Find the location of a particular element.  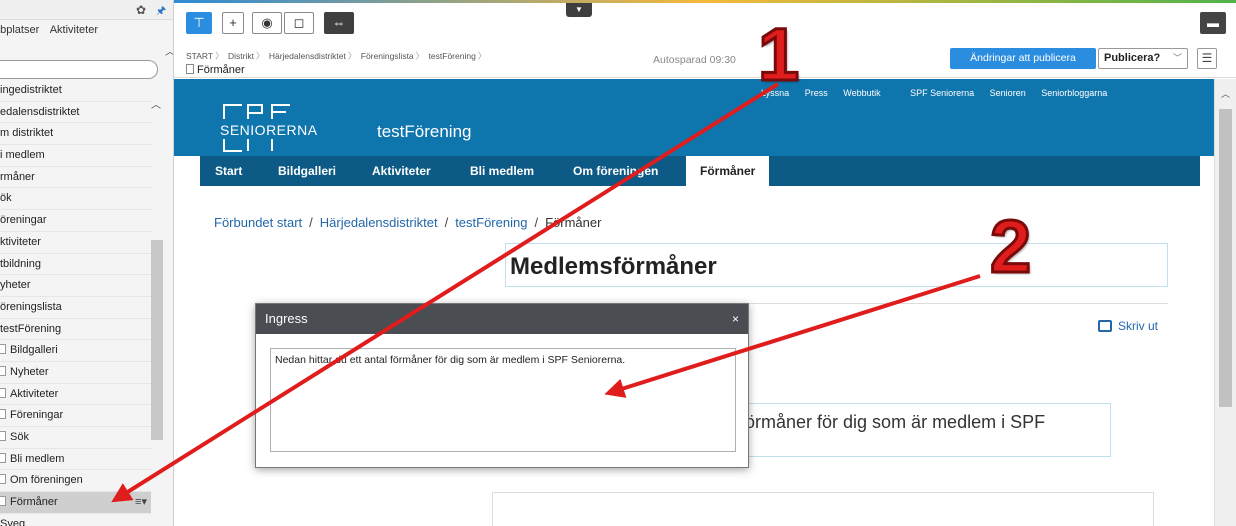

publish-label: Publicera? is located at coordinates (1132, 58).